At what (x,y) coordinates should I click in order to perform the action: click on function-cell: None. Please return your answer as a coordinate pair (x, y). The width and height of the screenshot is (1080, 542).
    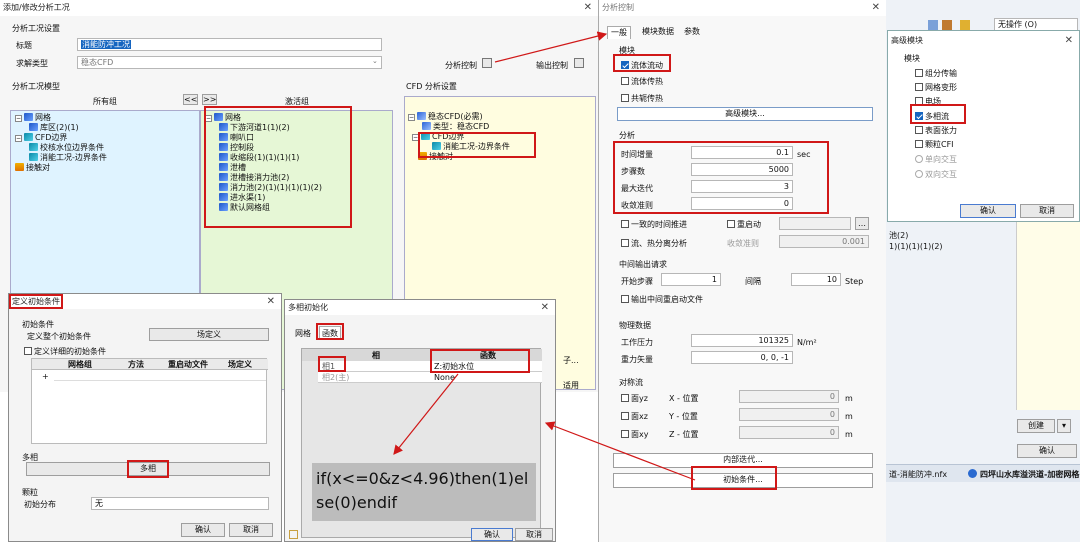
    Looking at the image, I should click on (444, 377).